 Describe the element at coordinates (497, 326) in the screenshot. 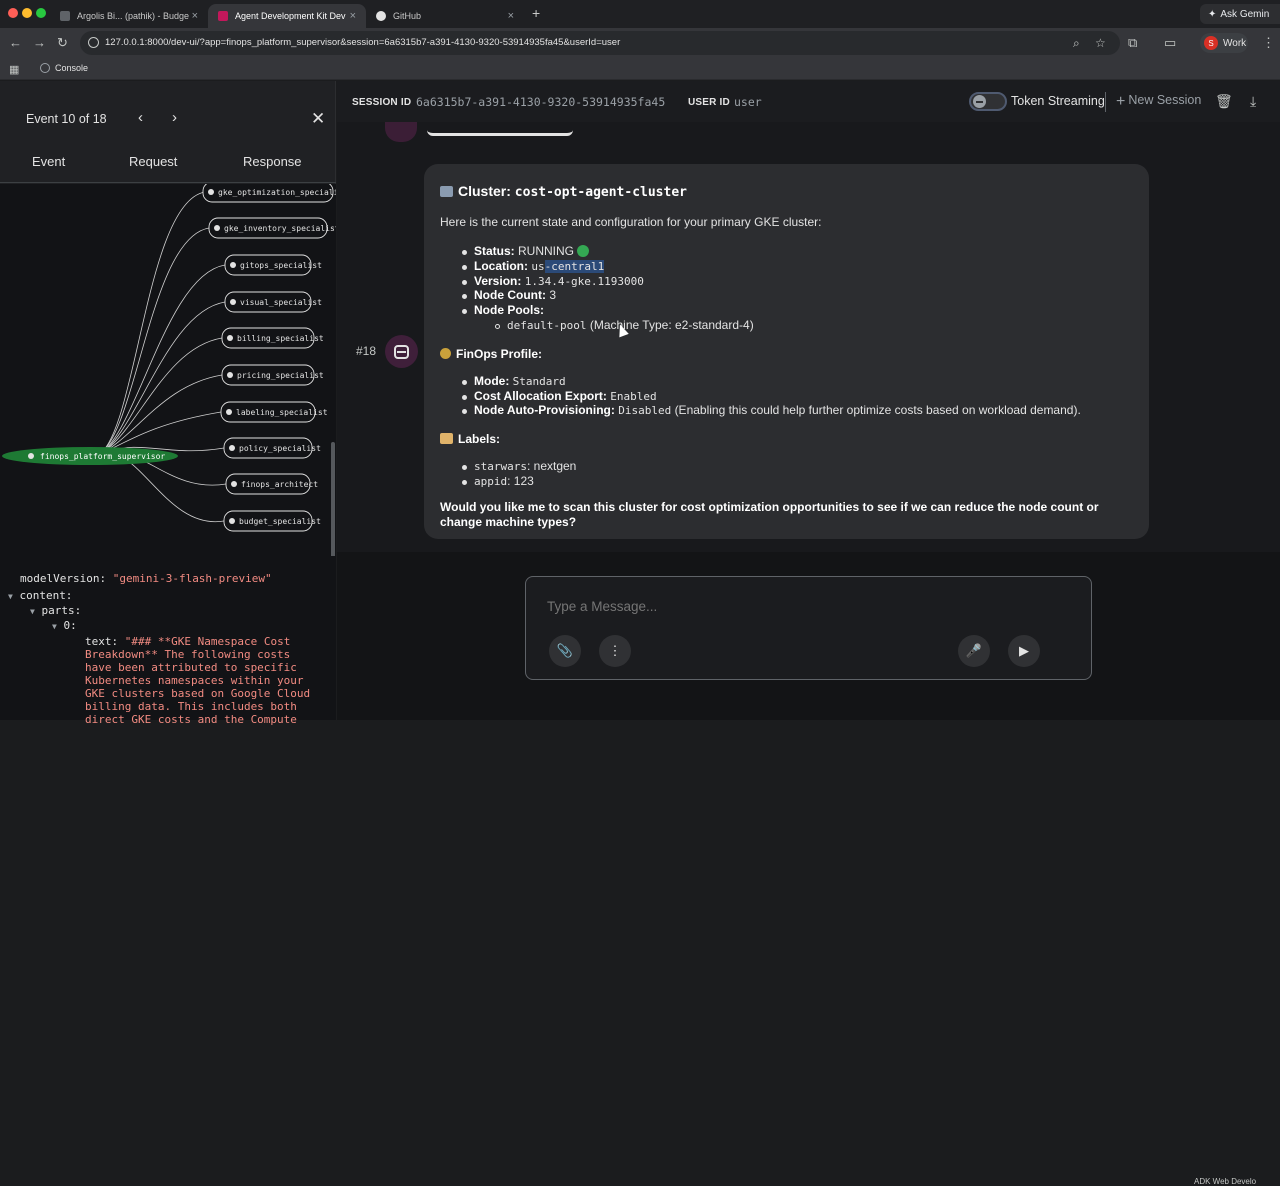

I see `sub-list-bullet` at that location.